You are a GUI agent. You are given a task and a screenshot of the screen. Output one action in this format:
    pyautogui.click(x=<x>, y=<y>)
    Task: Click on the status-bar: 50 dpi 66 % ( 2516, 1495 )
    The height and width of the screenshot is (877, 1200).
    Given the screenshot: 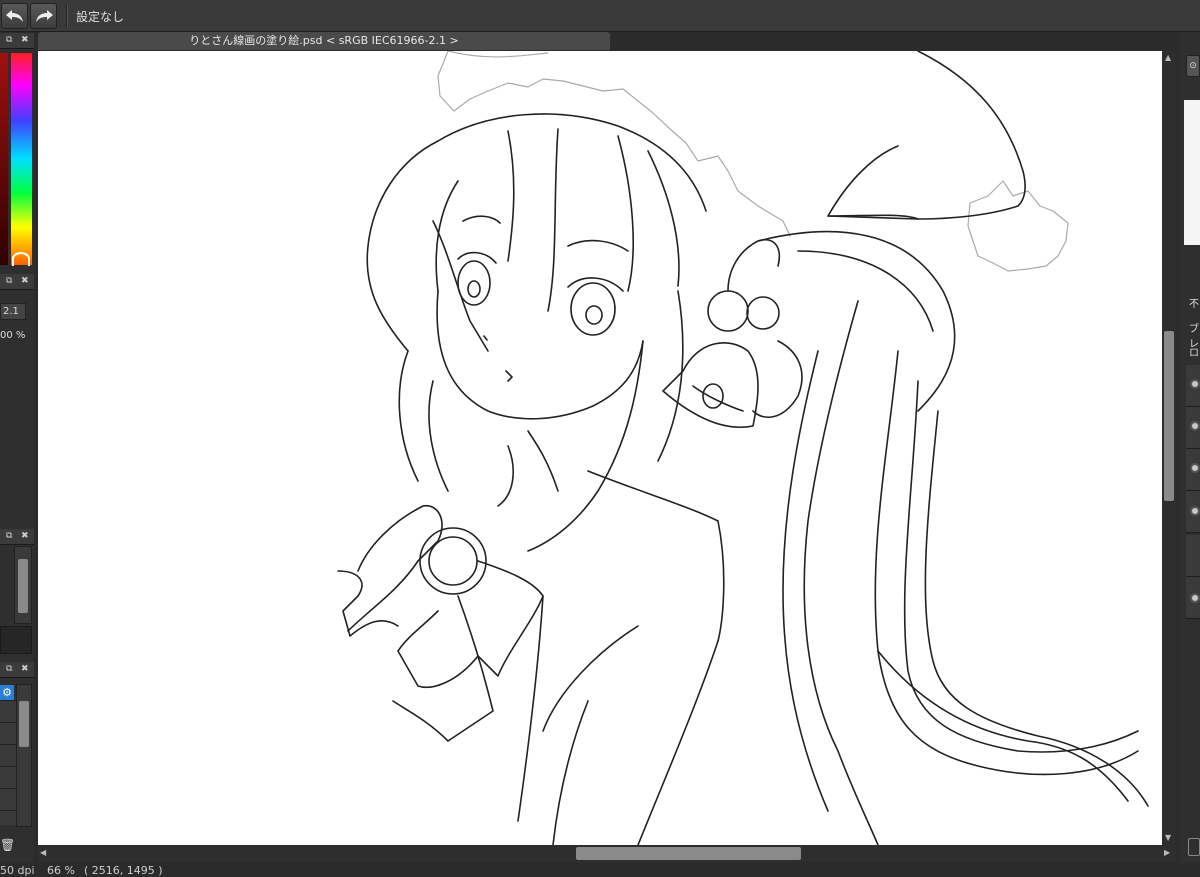 What is the action you would take?
    pyautogui.click(x=600, y=870)
    